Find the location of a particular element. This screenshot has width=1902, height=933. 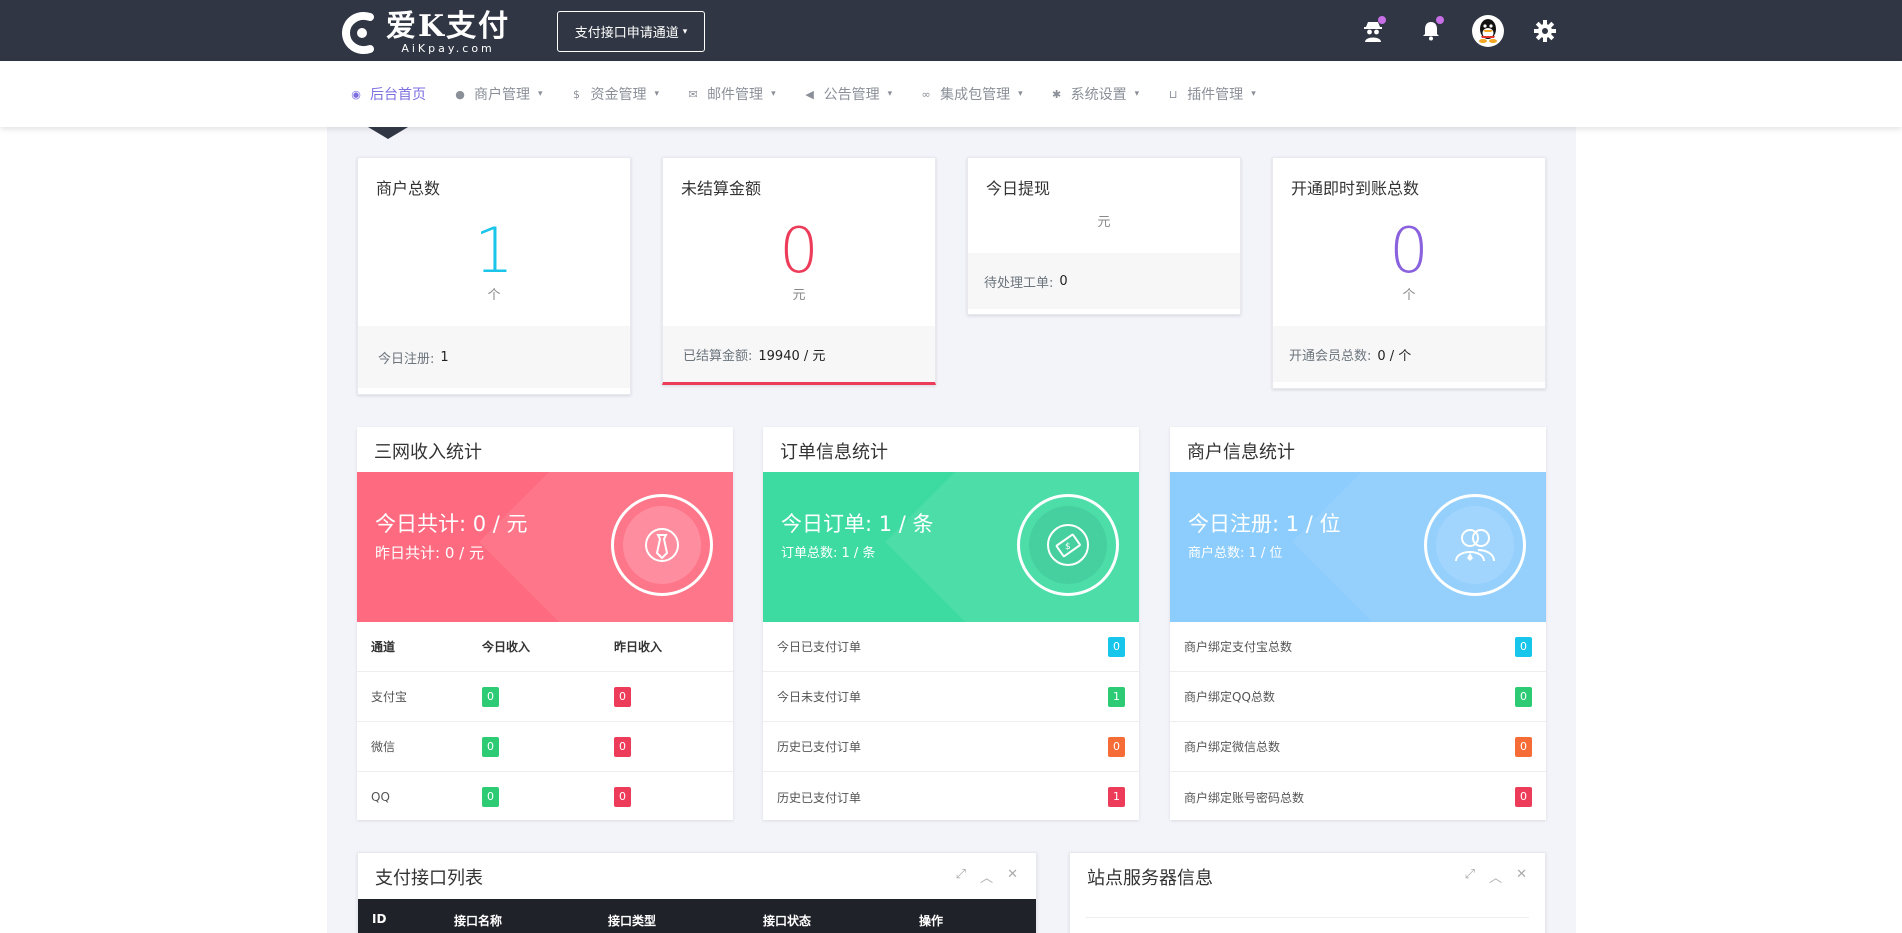

nav-item-4: ◀ 公告管理 ▾ is located at coordinates (848, 94).